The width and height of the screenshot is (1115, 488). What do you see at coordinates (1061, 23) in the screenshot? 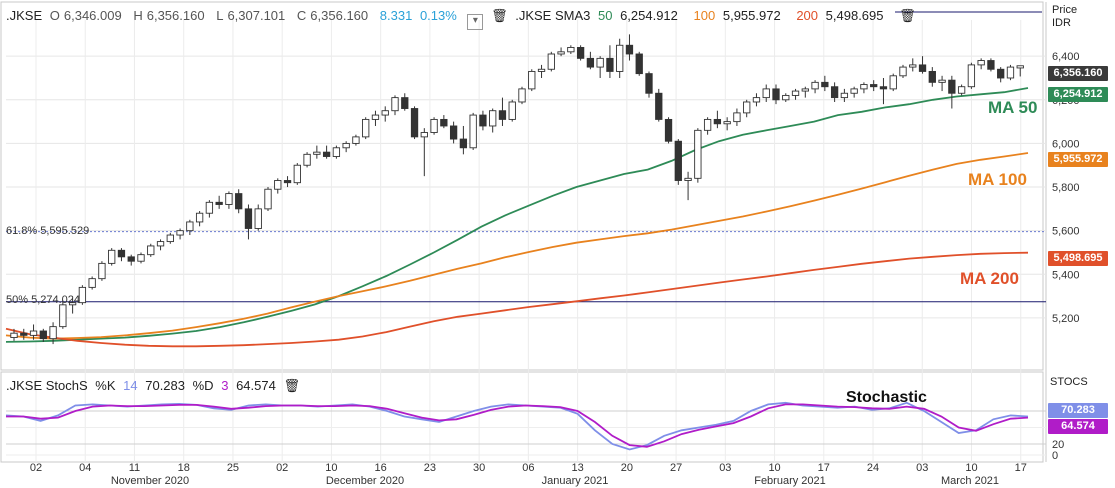
I see `price-axis-unit: IDR` at bounding box center [1061, 23].